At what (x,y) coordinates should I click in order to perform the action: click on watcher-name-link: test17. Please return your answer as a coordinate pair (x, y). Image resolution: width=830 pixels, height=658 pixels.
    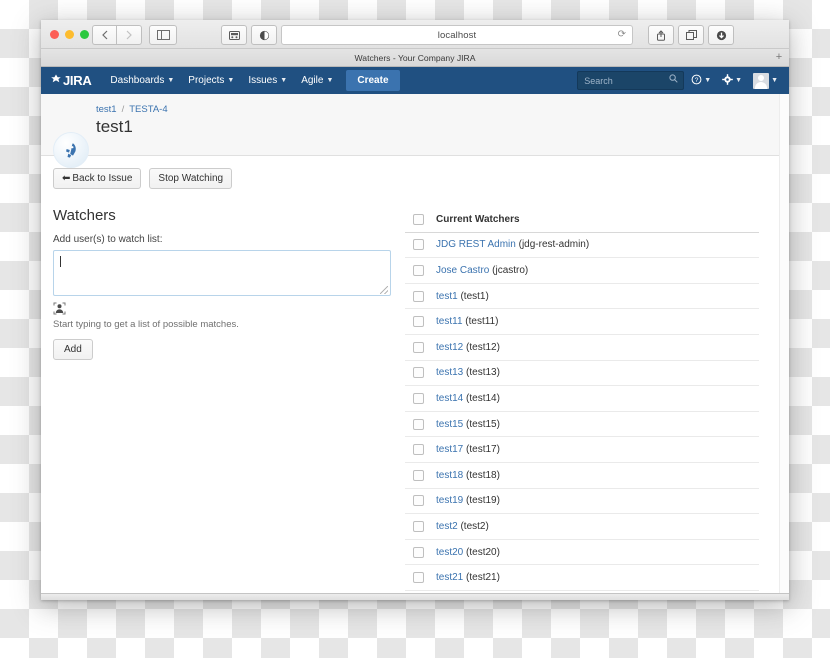
    Looking at the image, I should click on (449, 449).